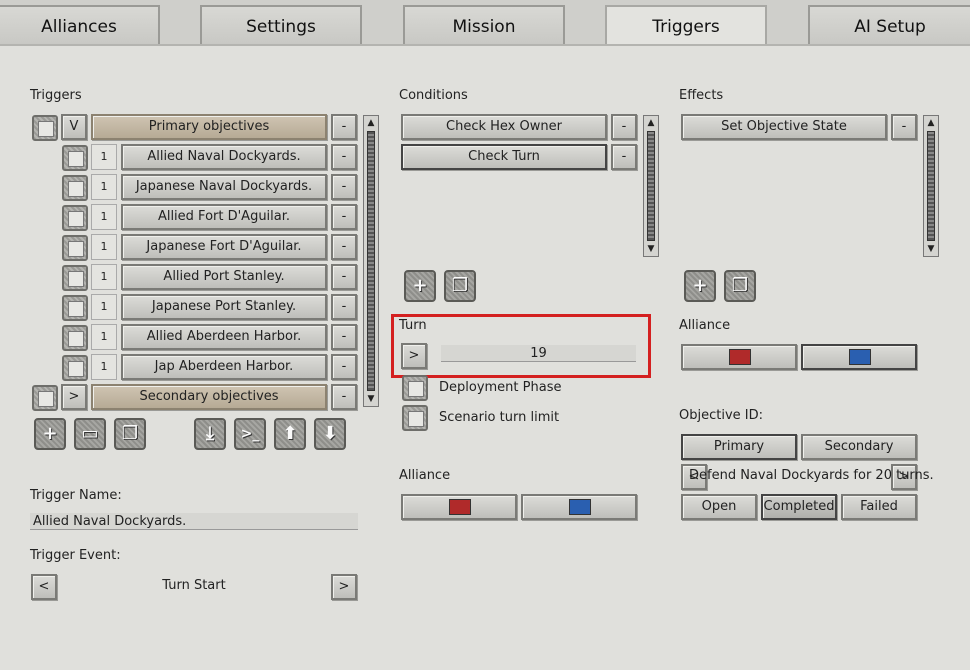 The width and height of the screenshot is (970, 670). I want to click on condition-item: Check Turn, so click(504, 157).